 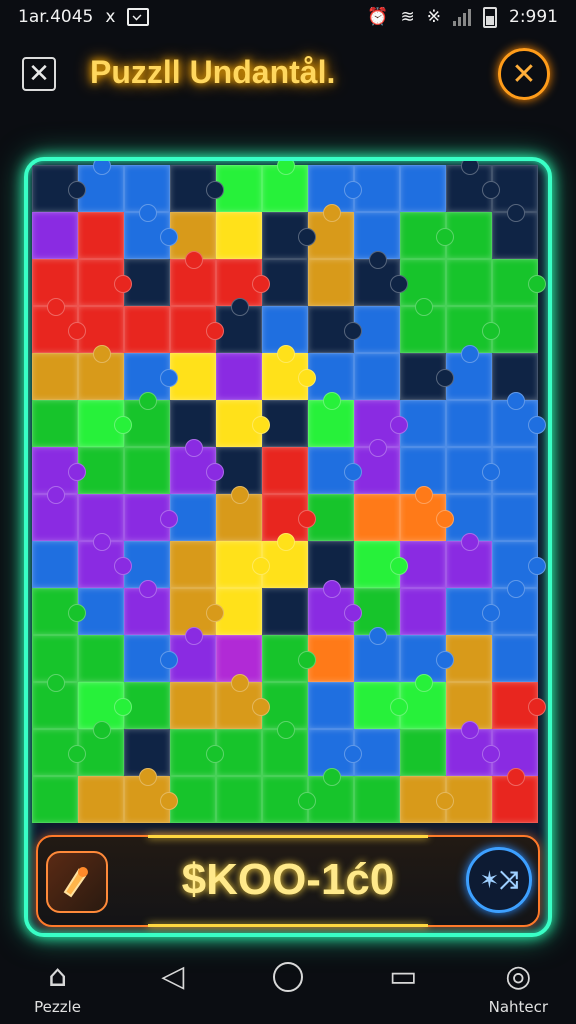 What do you see at coordinates (518, 988) in the screenshot?
I see `nav-item-settings: ◎ Nahtecr` at bounding box center [518, 988].